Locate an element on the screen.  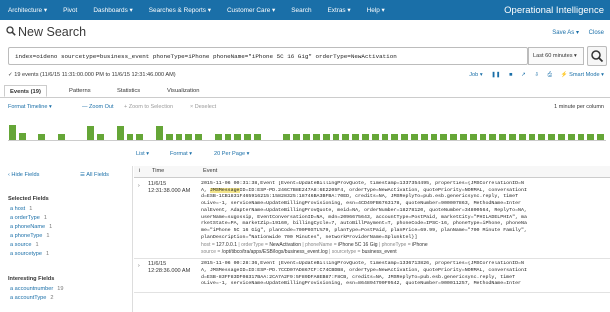
col-time: Time is located at coordinates (158, 171).